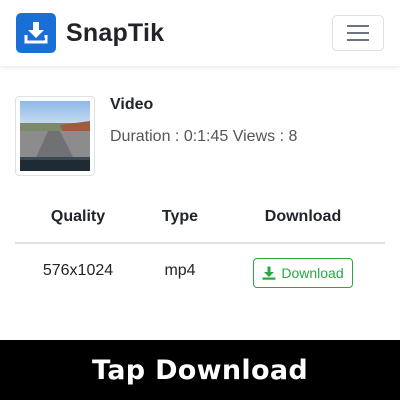  I want to click on menu-toggle-button, so click(358, 33).